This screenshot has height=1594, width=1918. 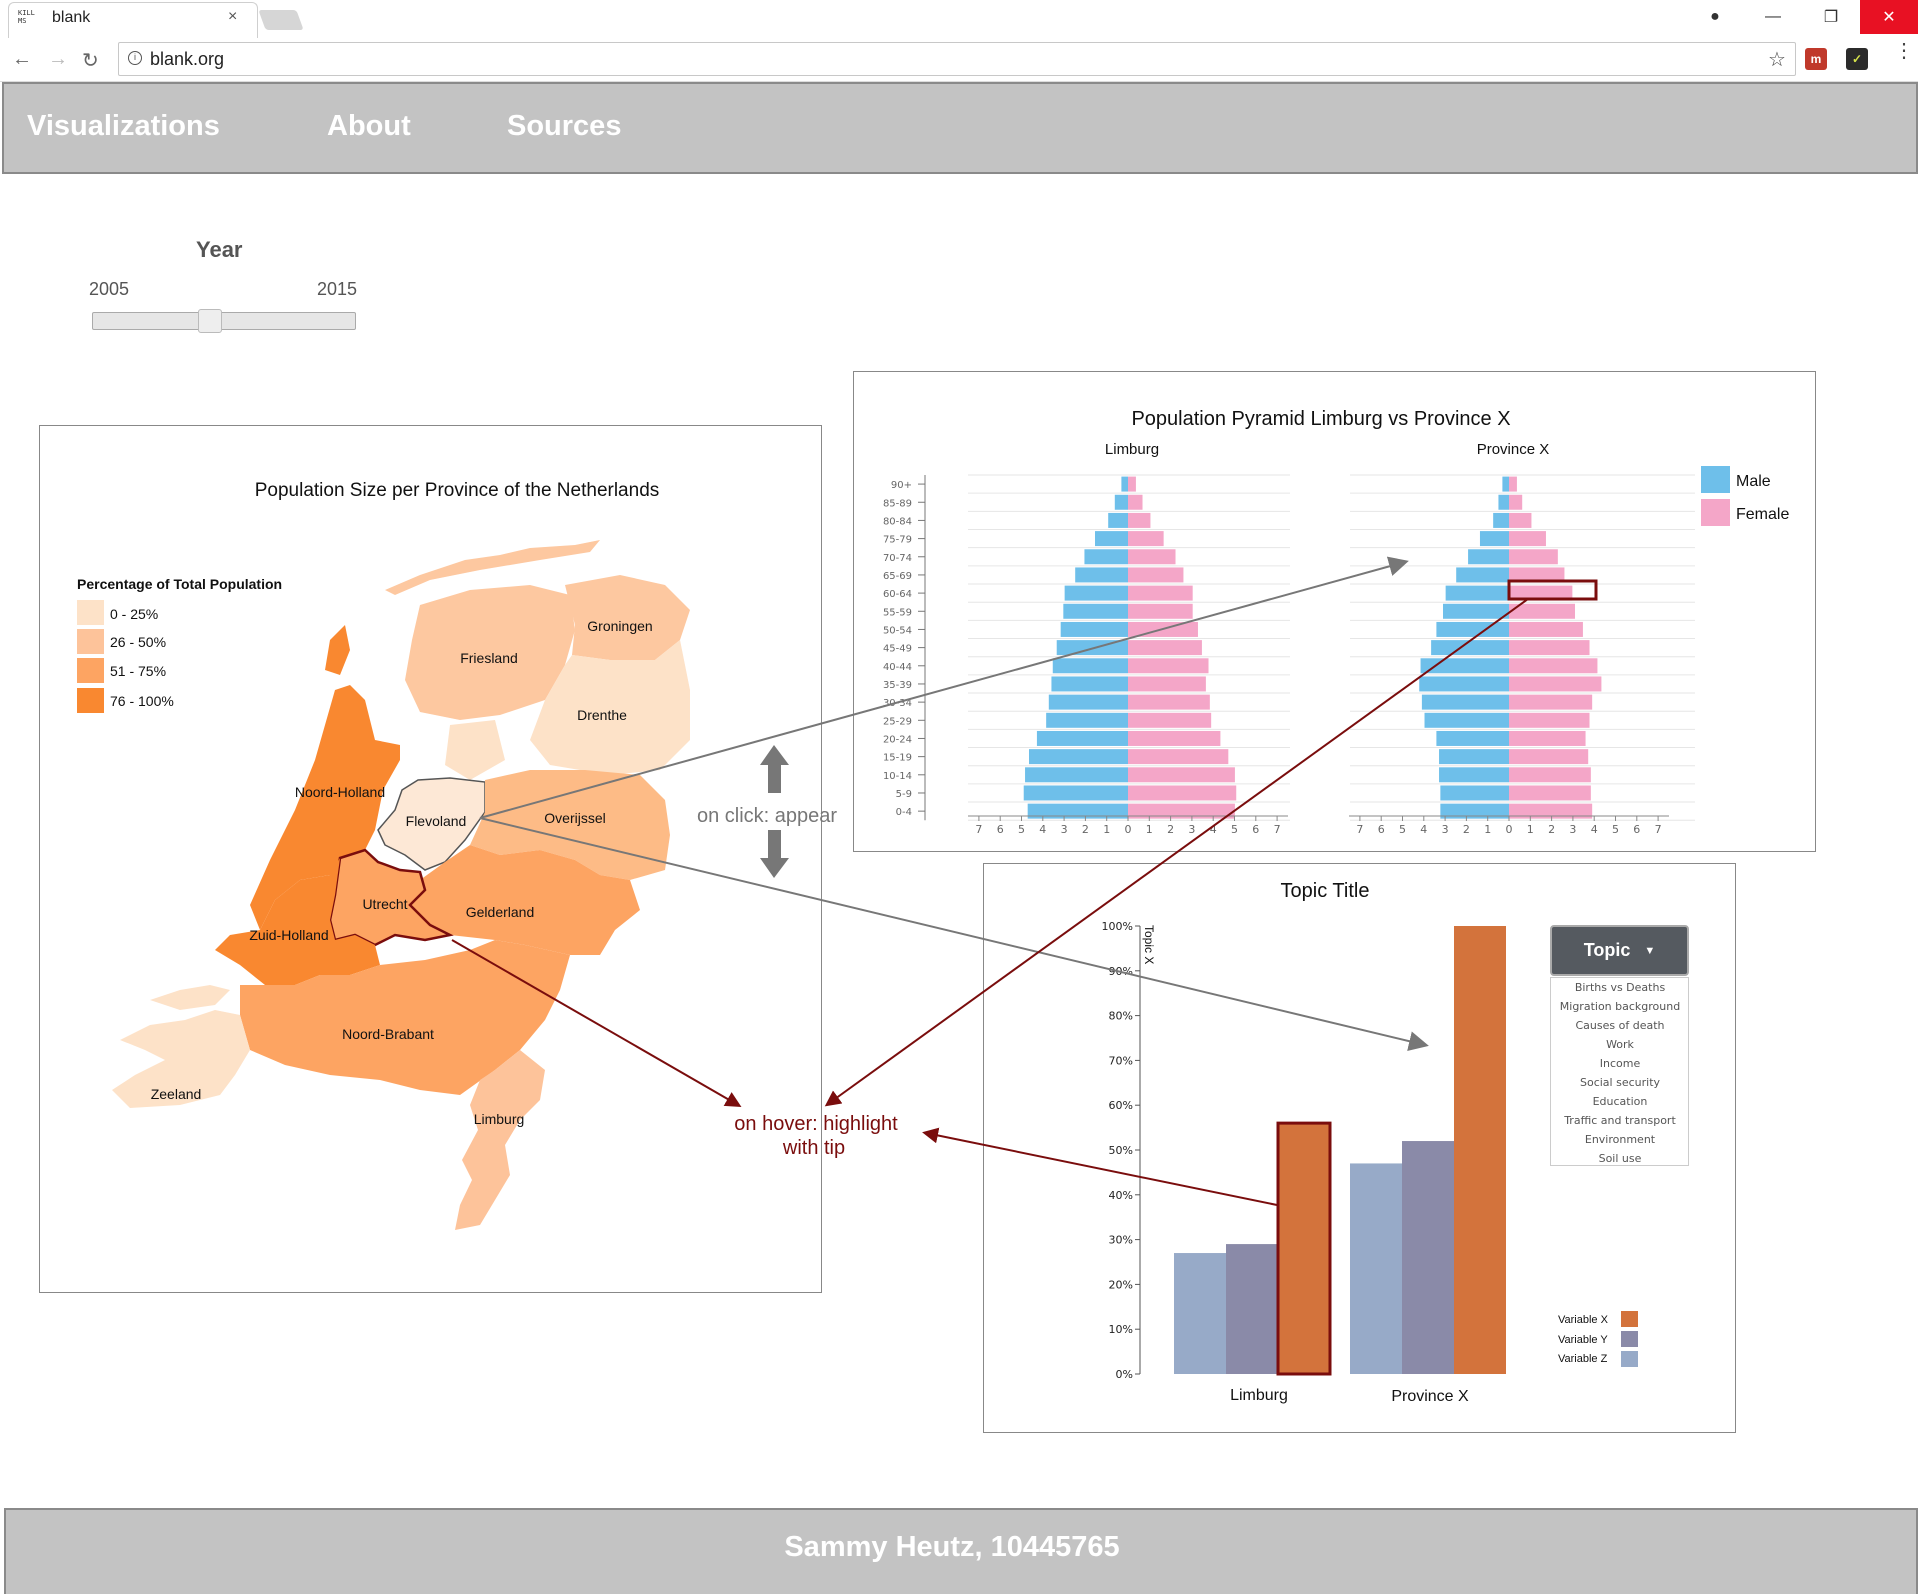 I want to click on topic-option-environment: Environment, so click(x=1620, y=1139).